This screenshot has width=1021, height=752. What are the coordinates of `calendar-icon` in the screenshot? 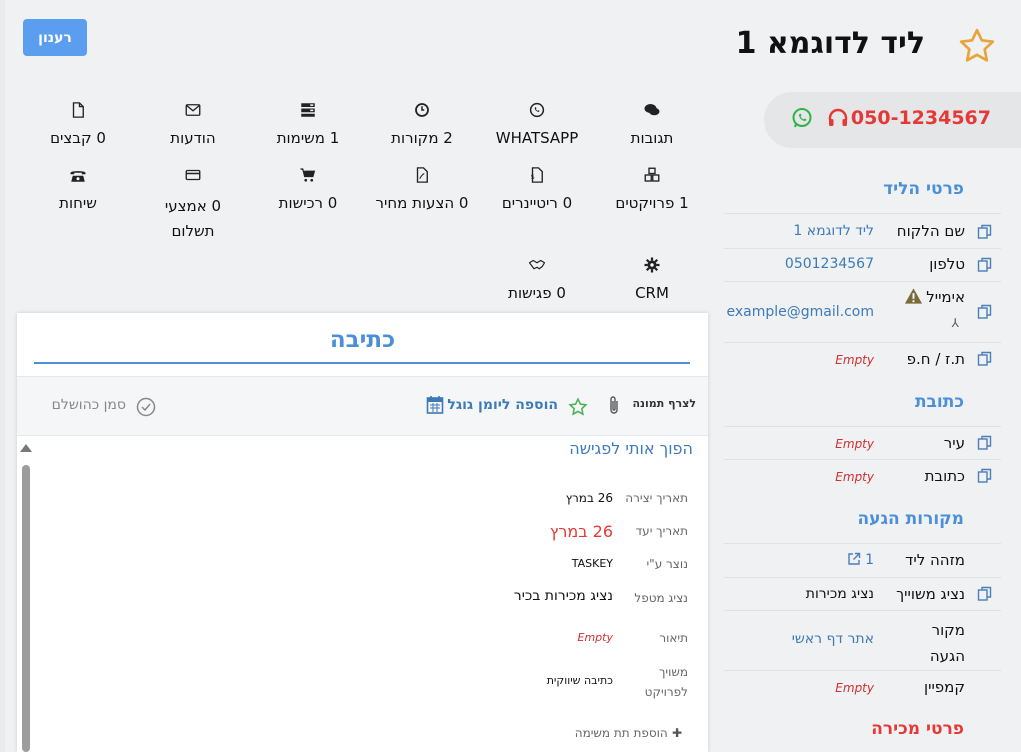 It's located at (435, 405).